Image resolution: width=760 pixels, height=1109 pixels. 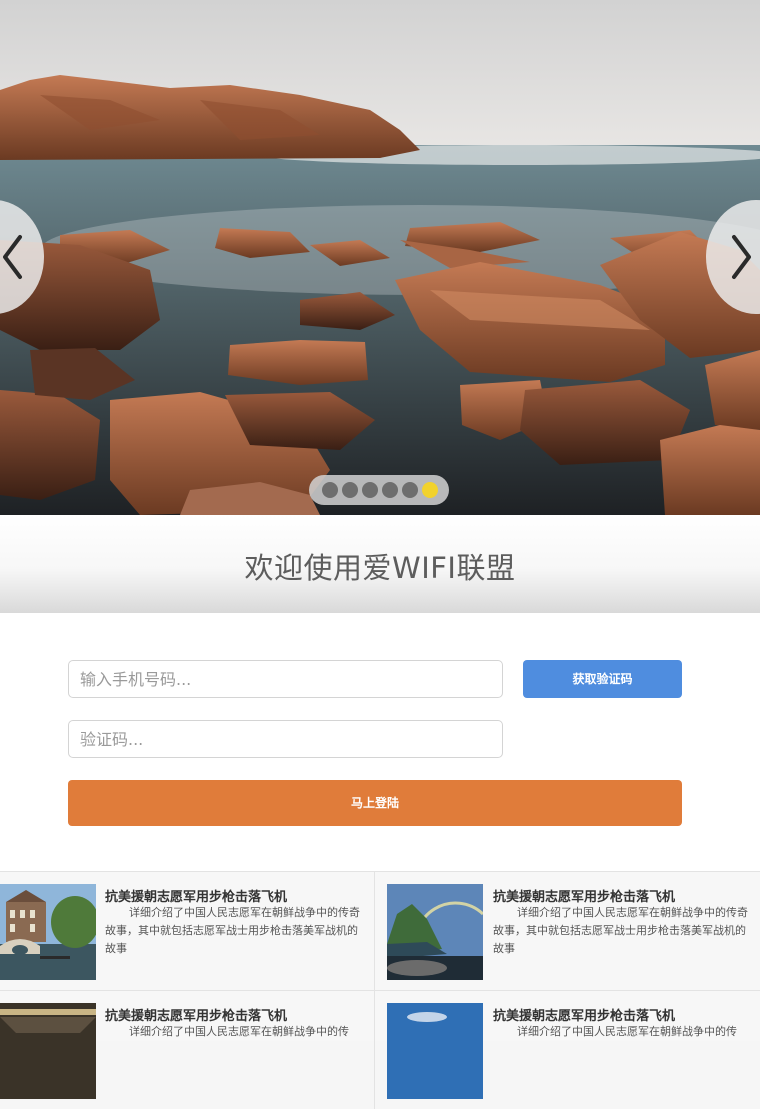 What do you see at coordinates (602, 679) in the screenshot?
I see `get-code-button: 获取验证码` at bounding box center [602, 679].